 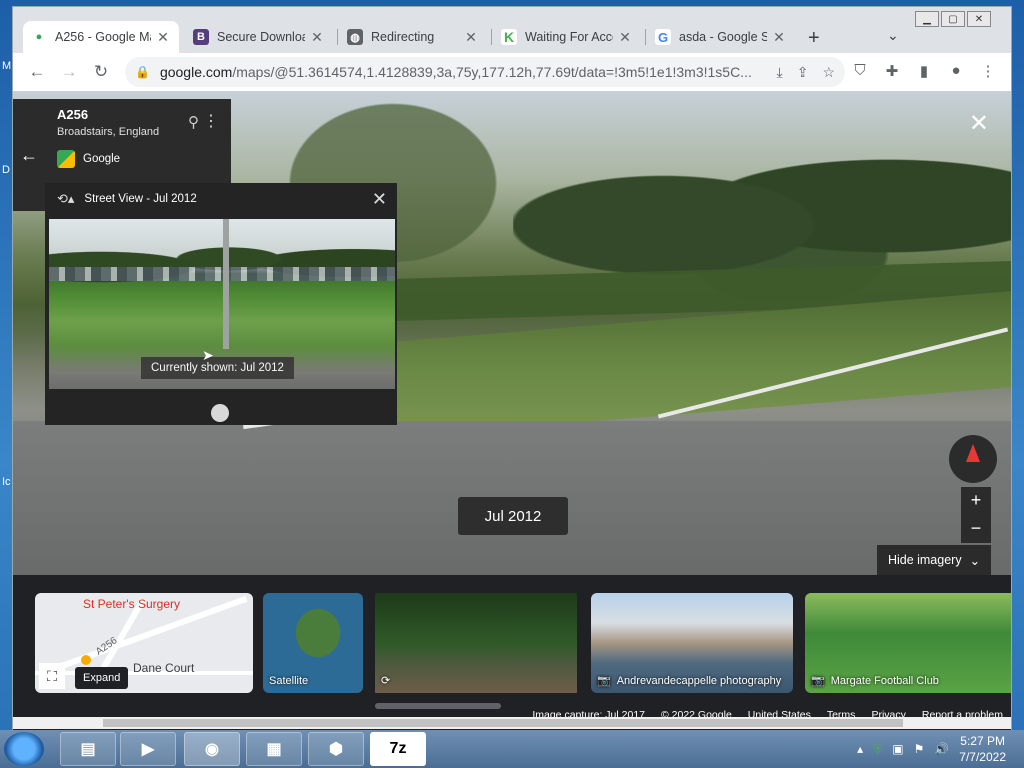 I want to click on expand-tooltip: Expand, so click(x=102, y=678).